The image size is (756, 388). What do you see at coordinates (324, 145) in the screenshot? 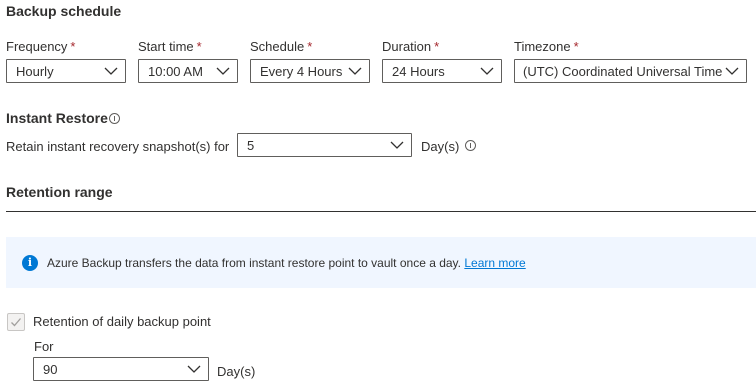
I see `retain-snapshots-dropdown: 5` at bounding box center [324, 145].